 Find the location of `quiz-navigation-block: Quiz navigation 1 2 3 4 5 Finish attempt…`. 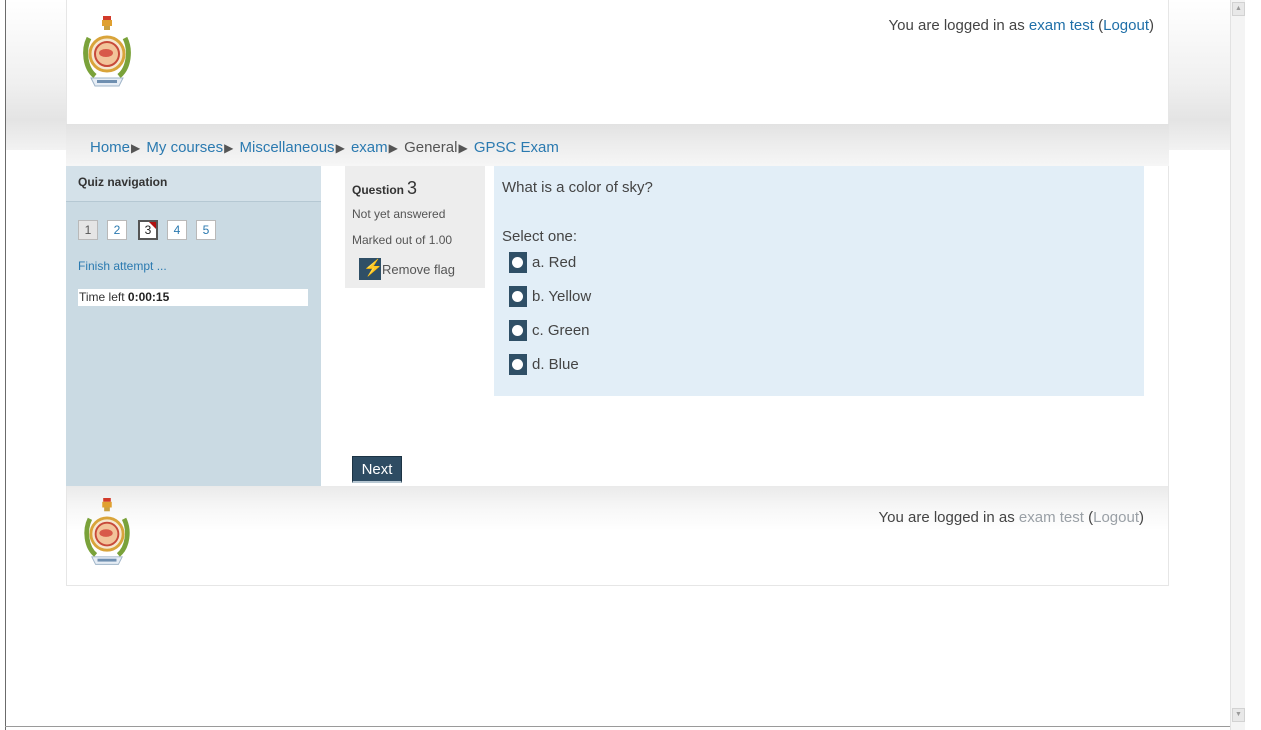

quiz-navigation-block: Quiz navigation 1 2 3 4 5 Finish attempt… is located at coordinates (193, 326).